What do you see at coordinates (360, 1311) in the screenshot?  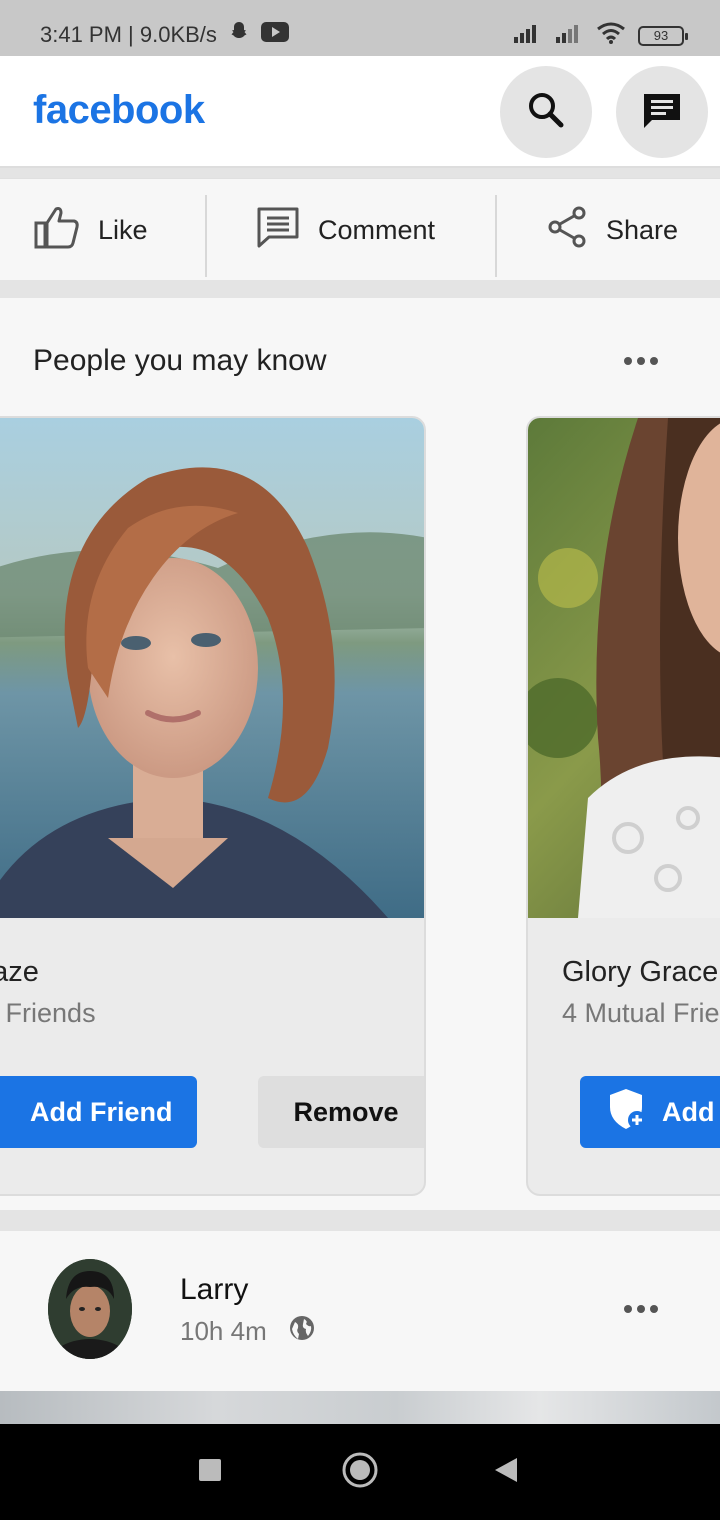 I see `post-header: Larry 10h 4m` at bounding box center [360, 1311].